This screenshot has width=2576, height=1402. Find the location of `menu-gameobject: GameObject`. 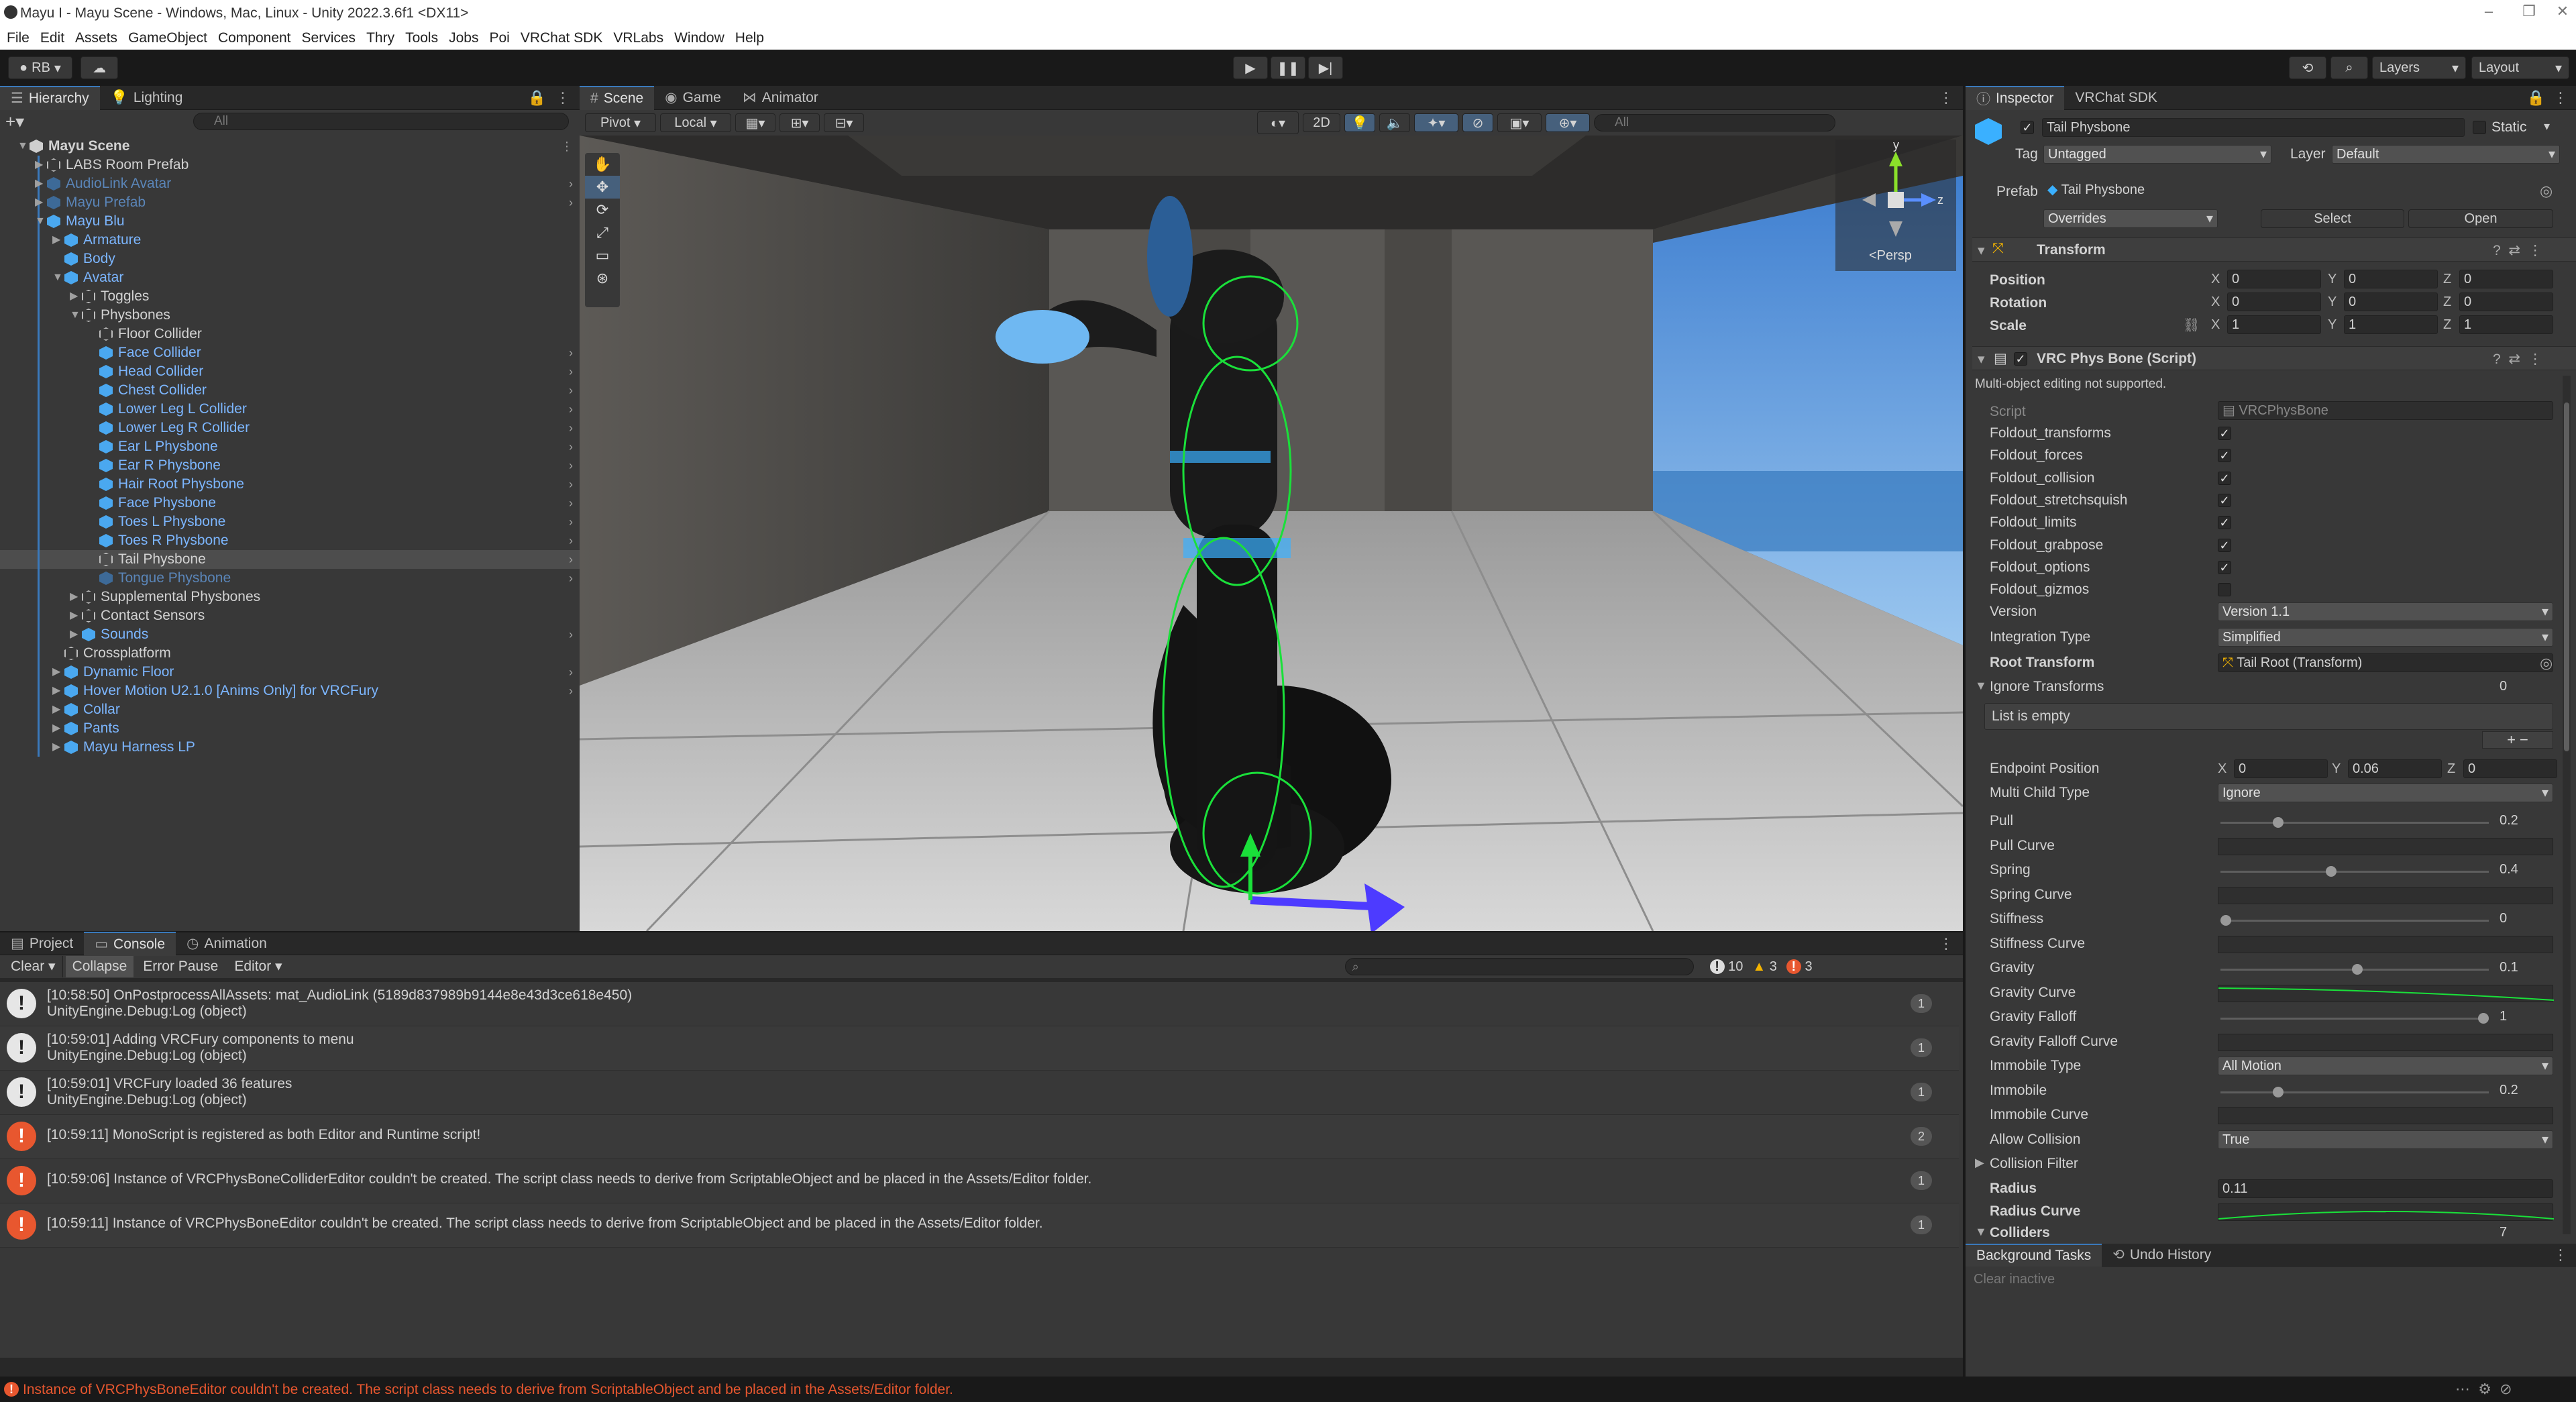

menu-gameobject: GameObject is located at coordinates (167, 38).